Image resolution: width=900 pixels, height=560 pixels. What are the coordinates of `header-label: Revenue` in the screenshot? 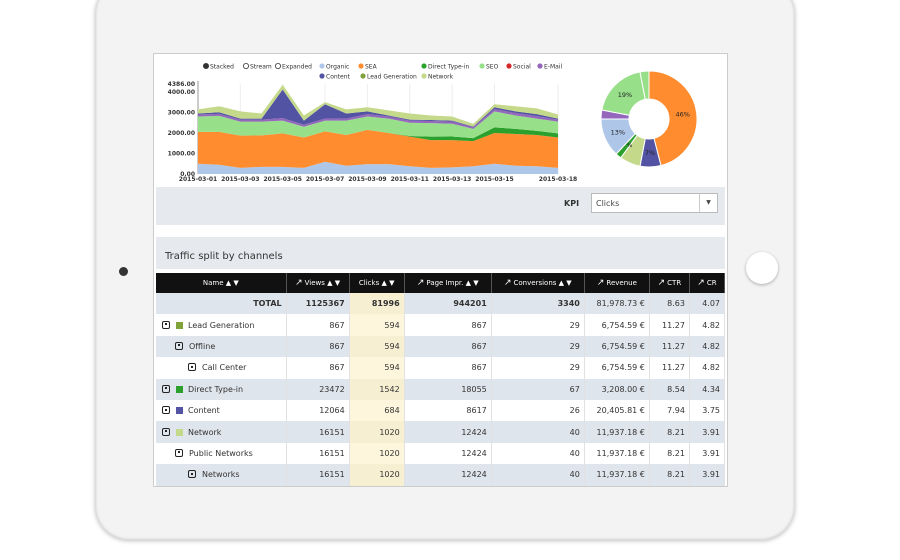 It's located at (621, 283).